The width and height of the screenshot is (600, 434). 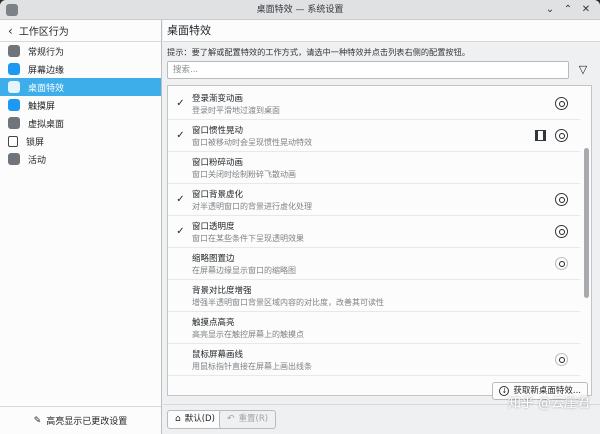 I want to click on effect-title: 触摸点高亮, so click(x=213, y=323).